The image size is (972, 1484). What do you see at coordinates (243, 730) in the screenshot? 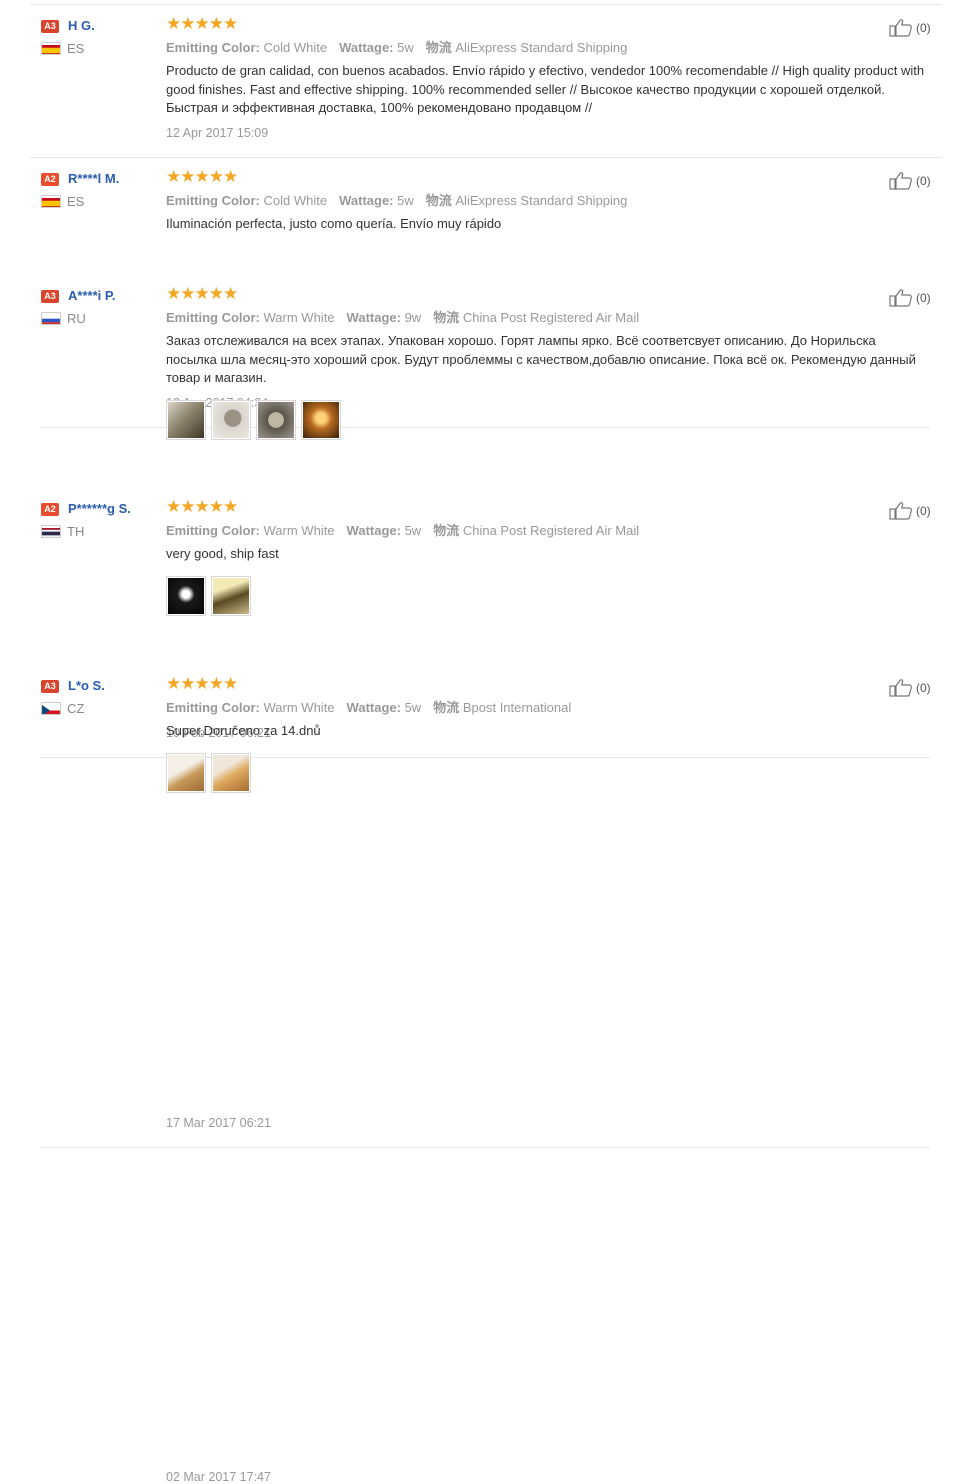
I see `review-text: Super.Doručeno za 14.dnů` at bounding box center [243, 730].